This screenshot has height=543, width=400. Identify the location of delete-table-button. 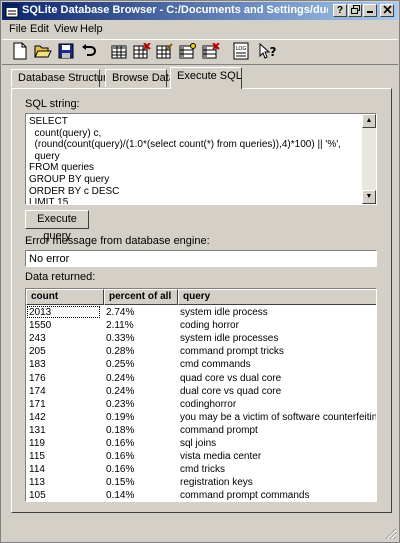
(142, 51).